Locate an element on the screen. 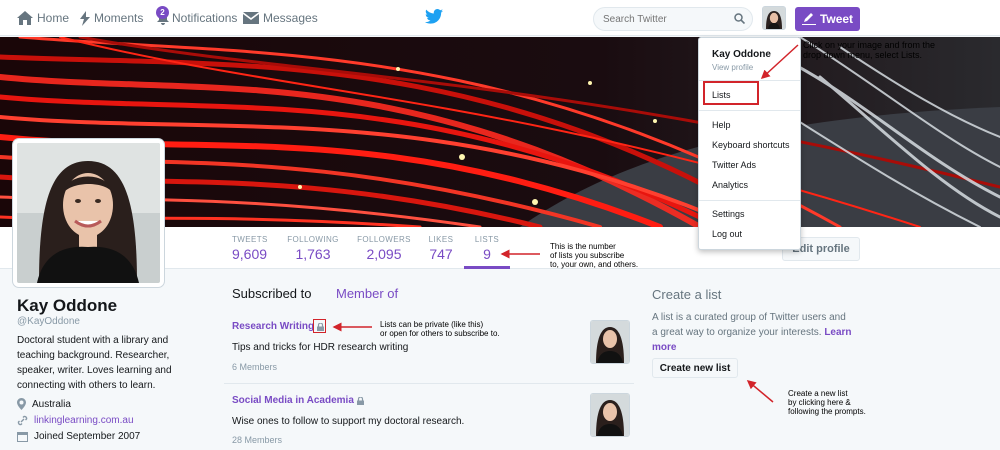 This screenshot has height=450, width=1000. profile-website-link: linkinglearning.com.au is located at coordinates (84, 420).